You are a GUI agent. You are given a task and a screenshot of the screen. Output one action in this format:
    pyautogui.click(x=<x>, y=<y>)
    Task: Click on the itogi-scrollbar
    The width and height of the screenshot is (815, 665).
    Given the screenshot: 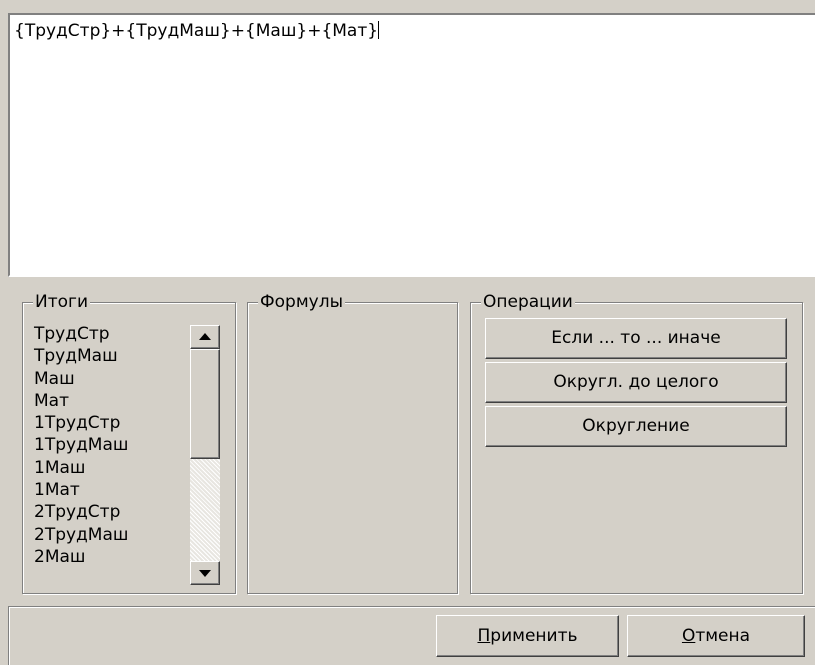 What is the action you would take?
    pyautogui.click(x=205, y=455)
    